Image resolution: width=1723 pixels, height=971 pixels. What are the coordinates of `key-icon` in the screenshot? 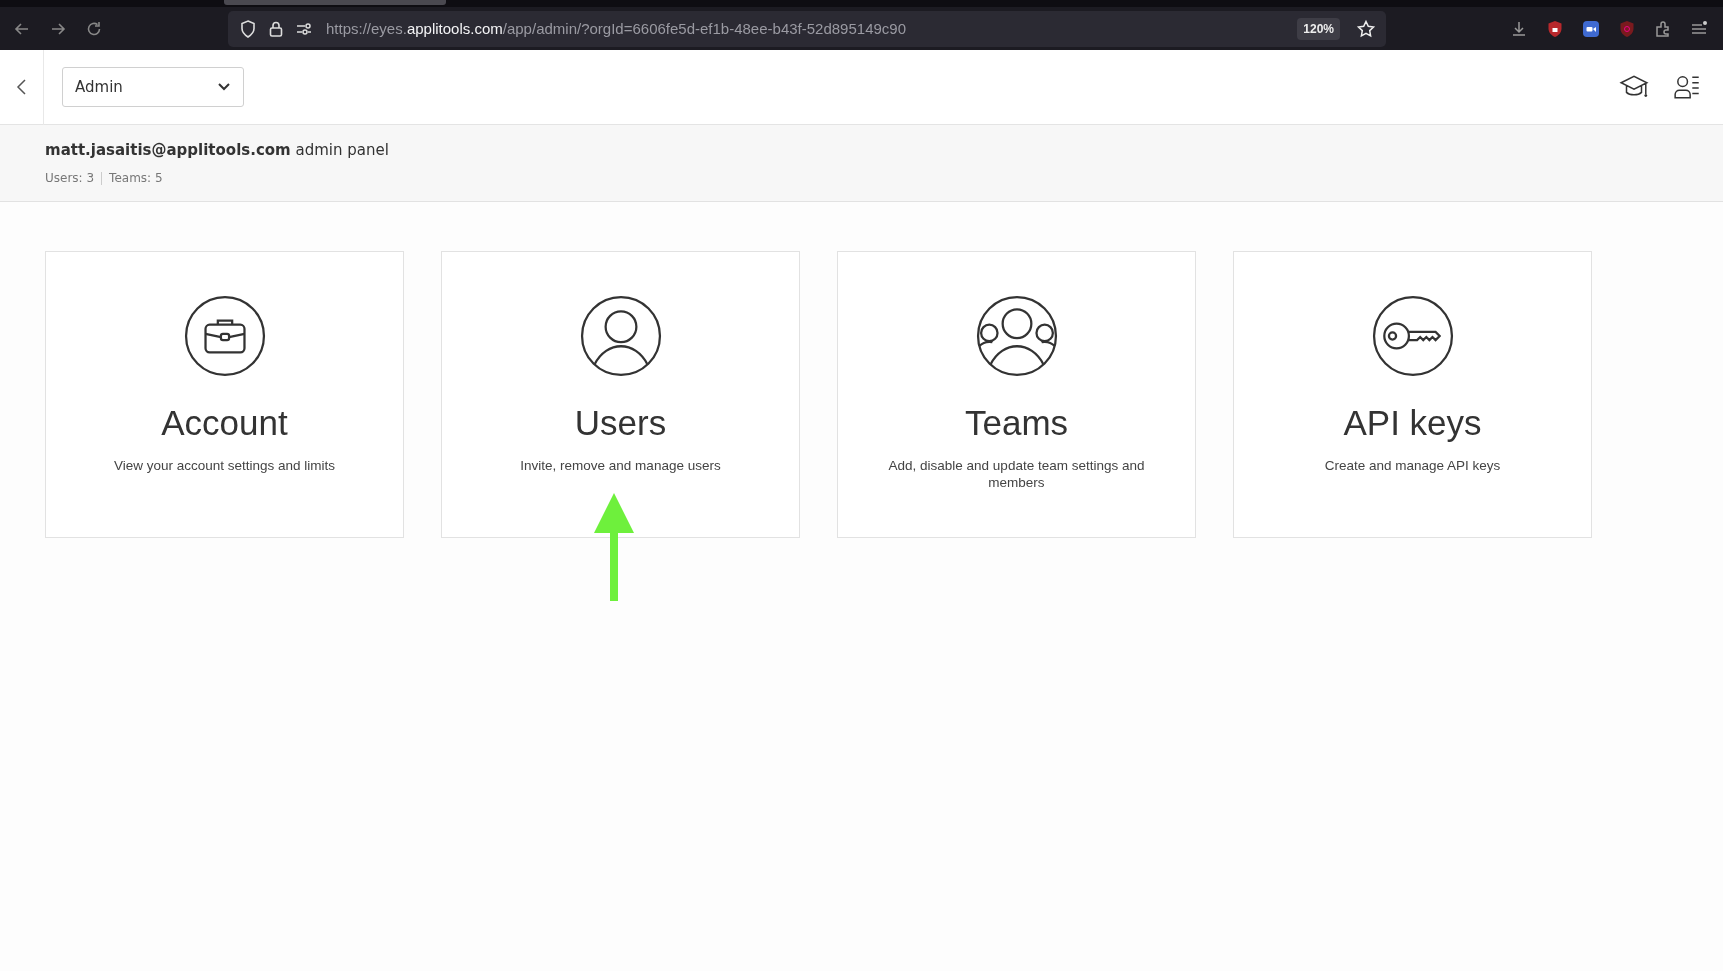 It's located at (1412, 336).